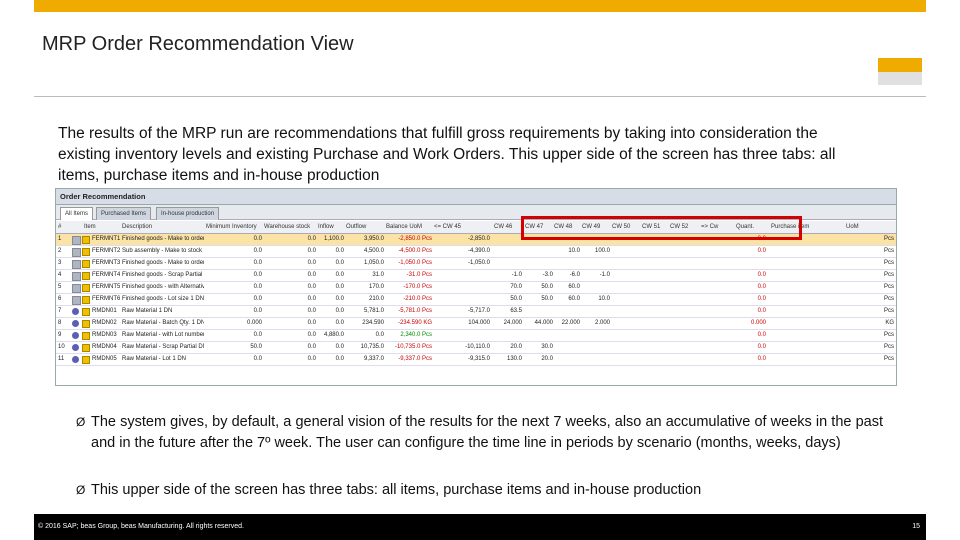  I want to click on table-cell: 1,100.0, so click(333, 239).